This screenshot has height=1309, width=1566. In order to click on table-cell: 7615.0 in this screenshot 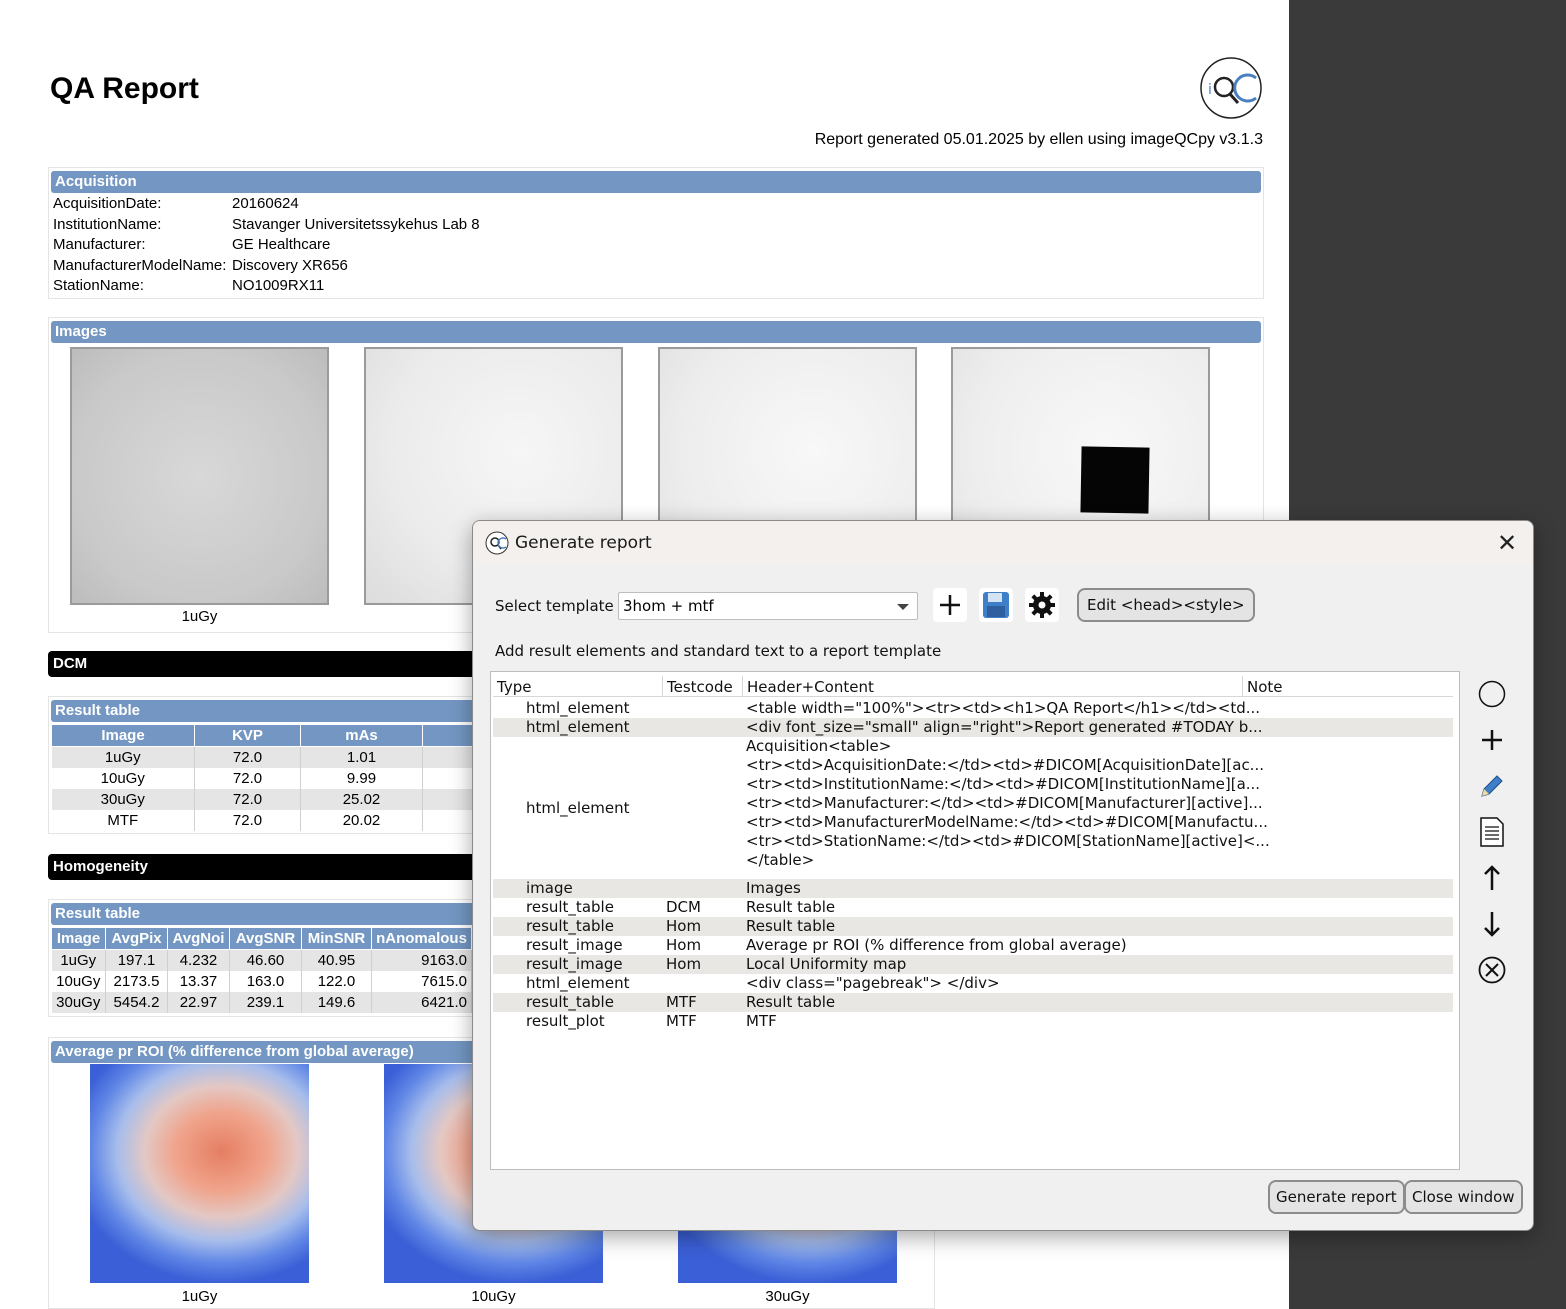, I will do `click(421, 981)`.